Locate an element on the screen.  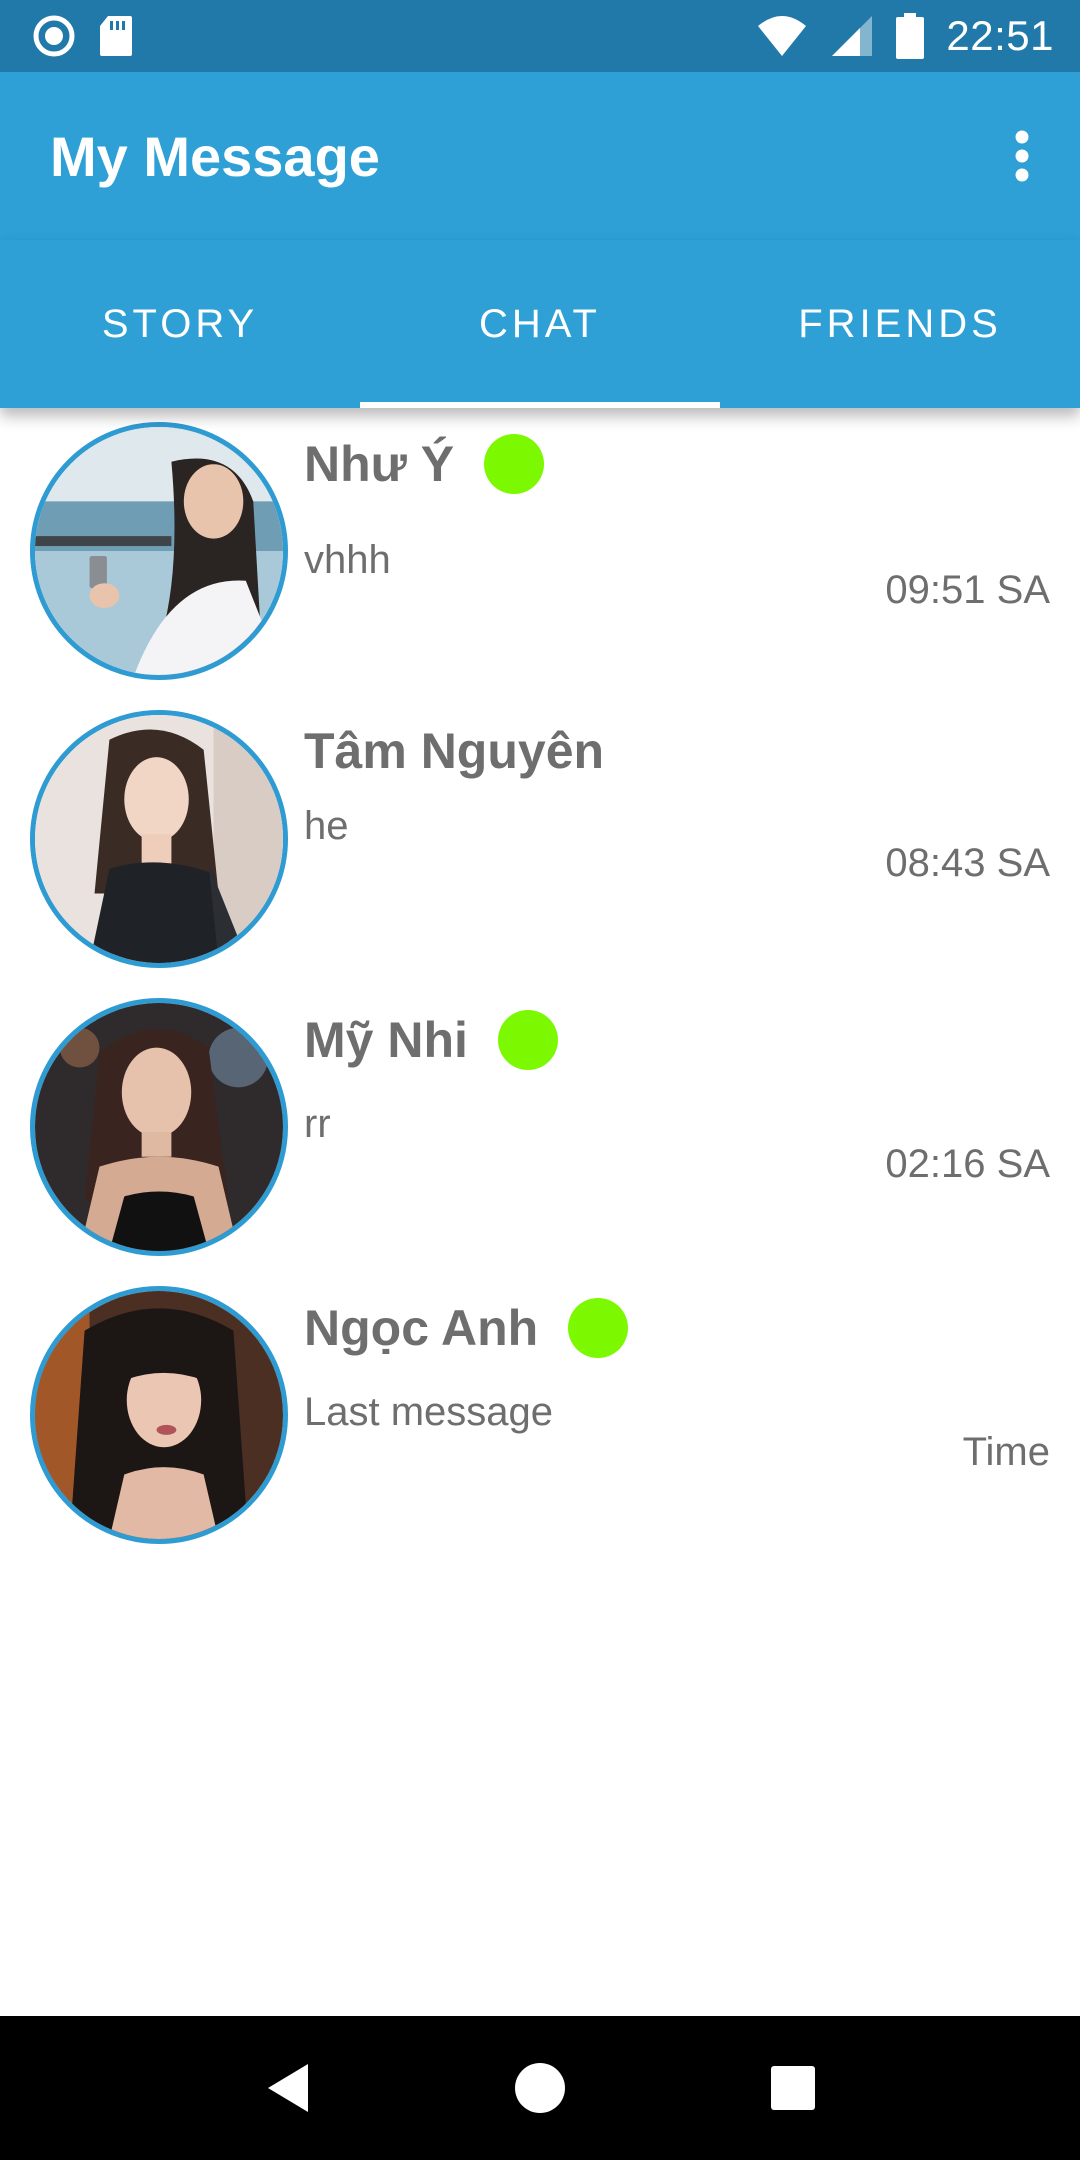
signal-icon is located at coordinates (852, 36).